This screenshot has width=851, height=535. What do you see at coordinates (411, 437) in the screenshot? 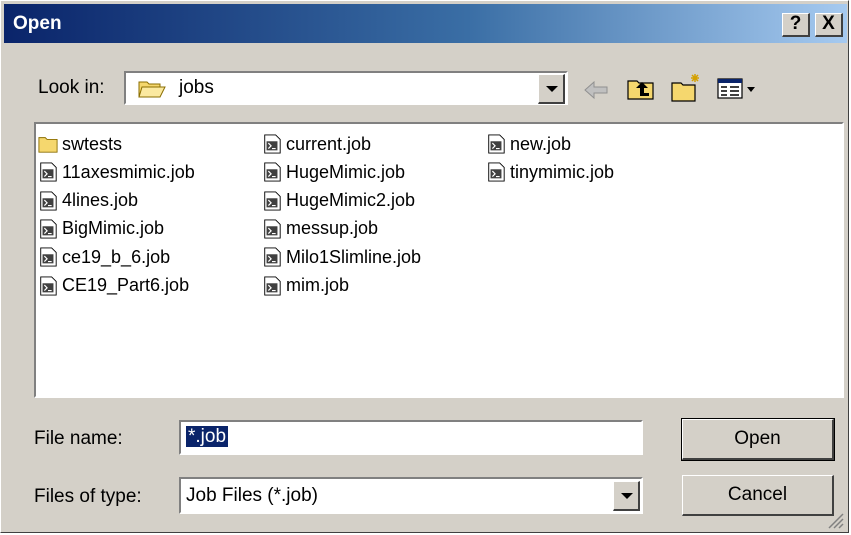
I see `file-name-field: *.job` at bounding box center [411, 437].